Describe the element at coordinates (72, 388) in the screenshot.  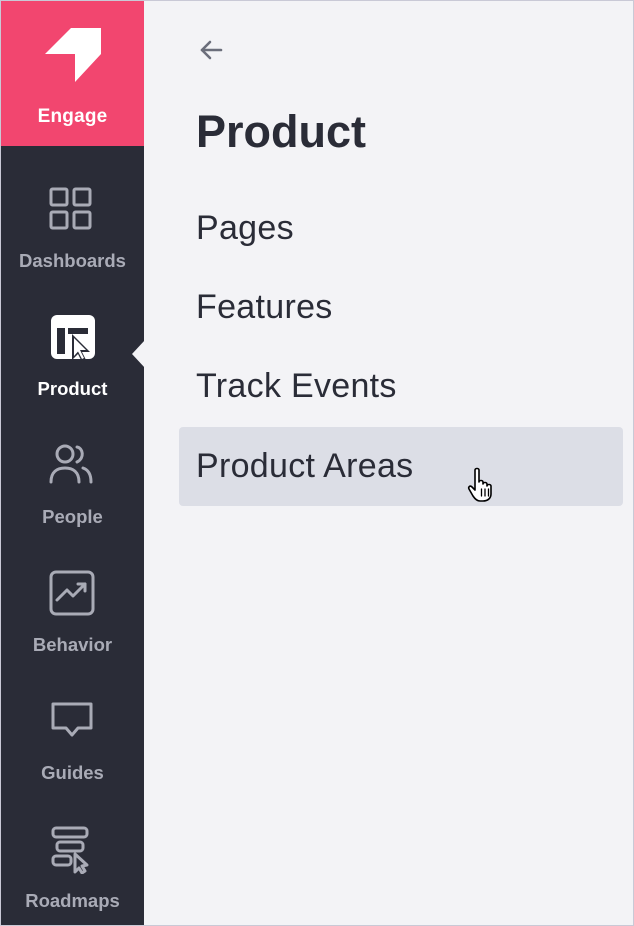
I see `sidebar-item-label: Product` at that location.